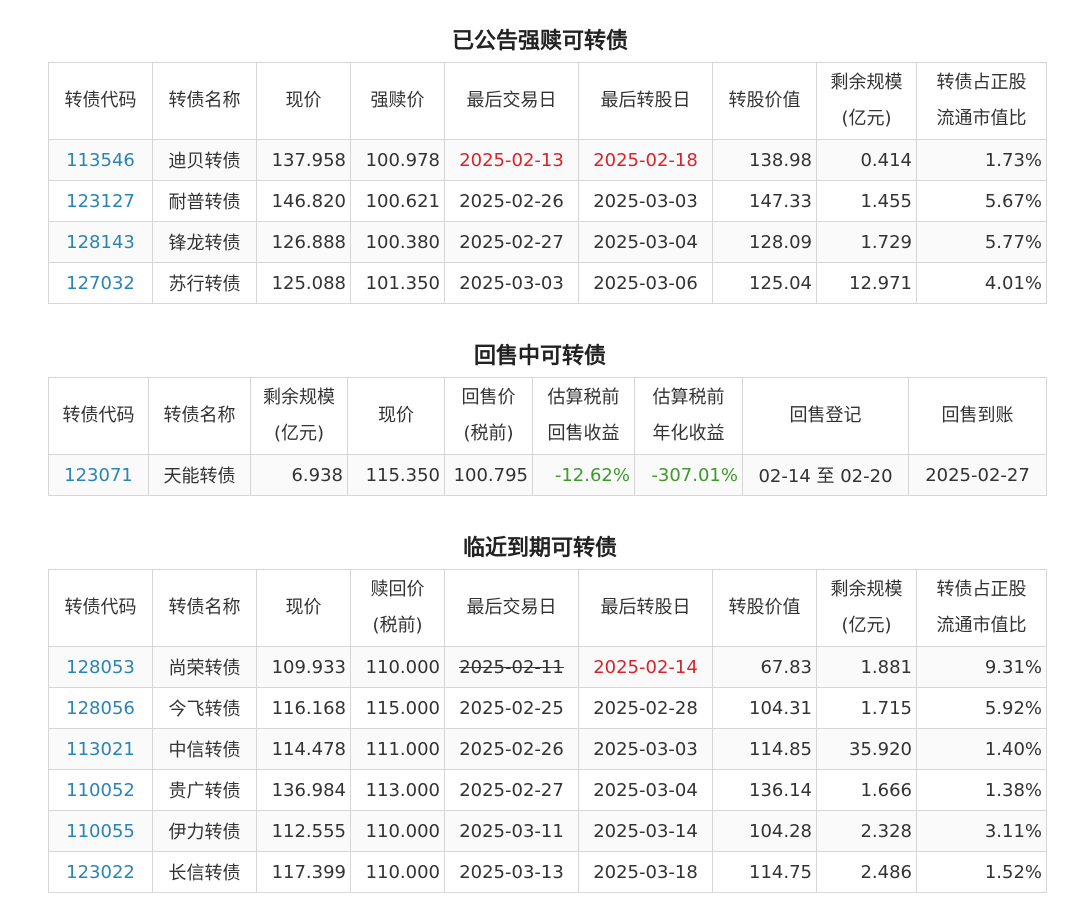 This screenshot has width=1080, height=910. Describe the element at coordinates (397, 160) in the screenshot. I see `redemption-cell-3: 100.978` at that location.